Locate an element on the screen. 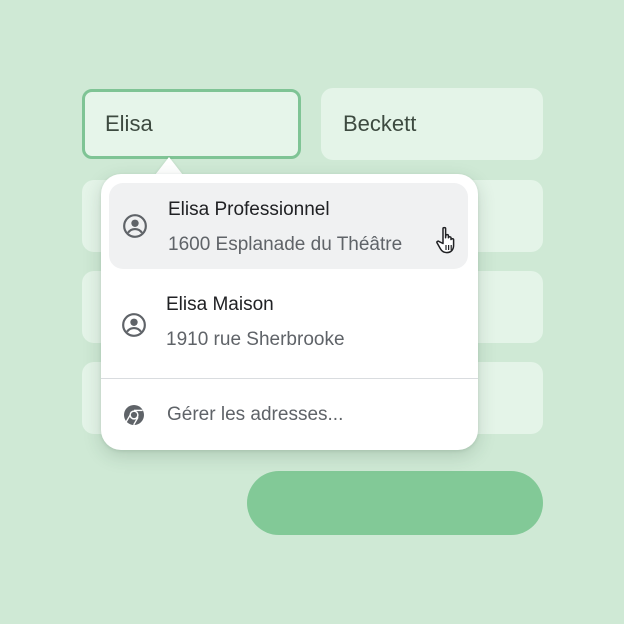  suggestion-address: 1600 Esplanade du Théâtre is located at coordinates (285, 244).